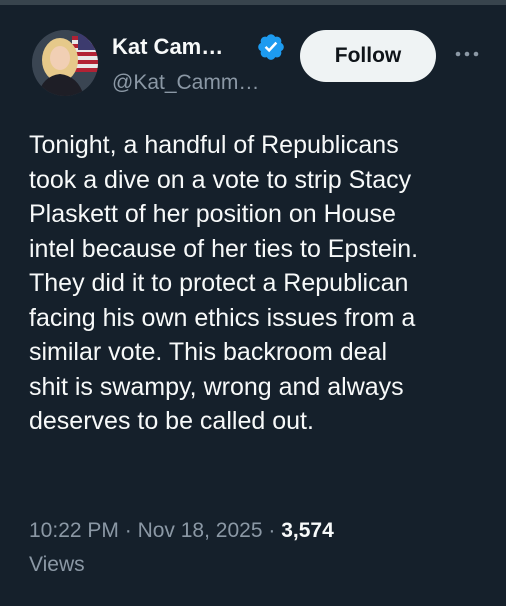  What do you see at coordinates (220, 179) in the screenshot?
I see `tweet-text-line: took a dive on a vote to strip Stacy` at bounding box center [220, 179].